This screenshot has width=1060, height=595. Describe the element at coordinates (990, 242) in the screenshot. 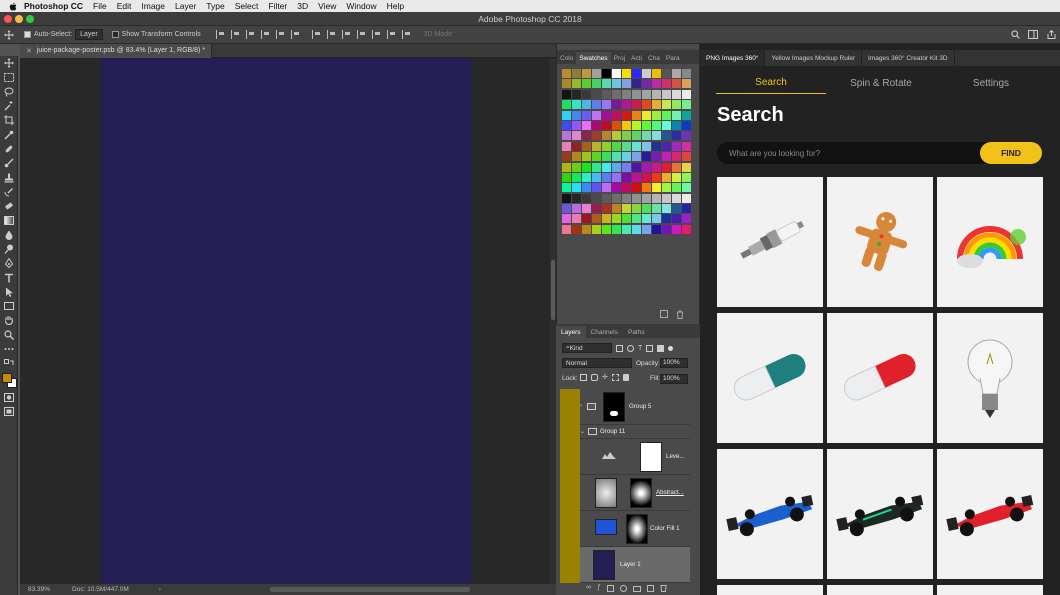

I see `result-card-rainbow` at that location.